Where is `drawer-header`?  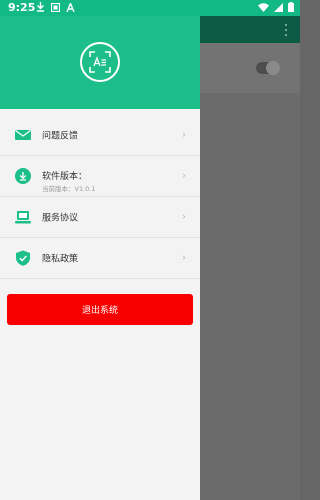
drawer-header is located at coordinates (100, 54).